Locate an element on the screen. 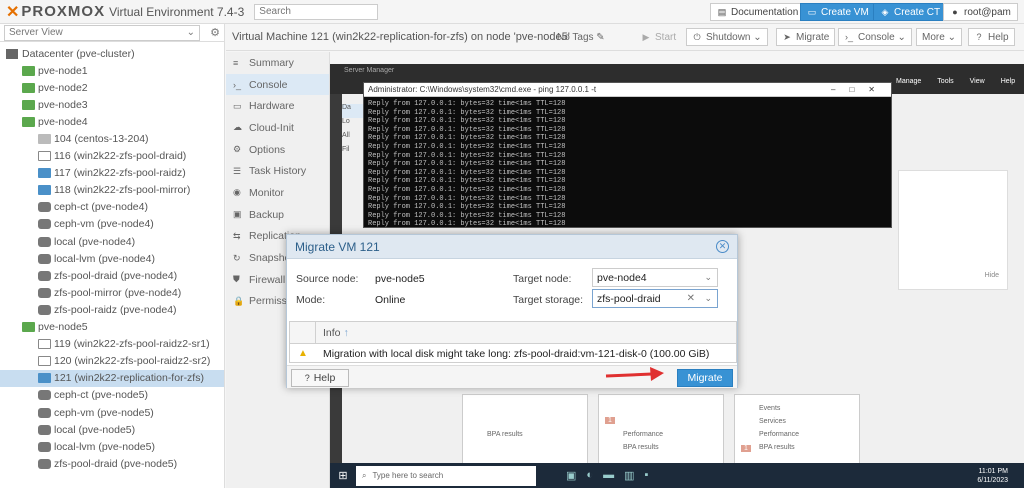 The width and height of the screenshot is (1024, 488). tree-item: pve-node1 is located at coordinates (112, 70).